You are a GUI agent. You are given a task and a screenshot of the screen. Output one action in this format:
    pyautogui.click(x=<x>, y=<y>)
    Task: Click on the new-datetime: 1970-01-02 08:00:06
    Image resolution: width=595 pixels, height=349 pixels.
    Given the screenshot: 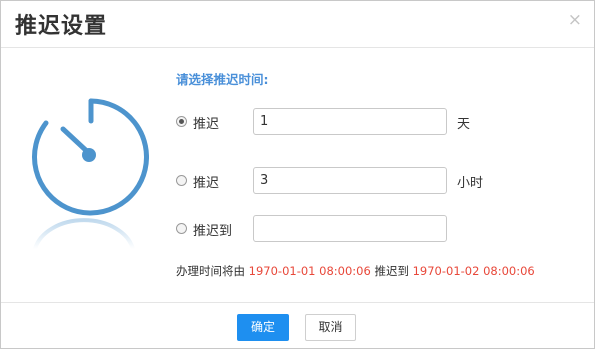 What is the action you would take?
    pyautogui.click(x=473, y=271)
    